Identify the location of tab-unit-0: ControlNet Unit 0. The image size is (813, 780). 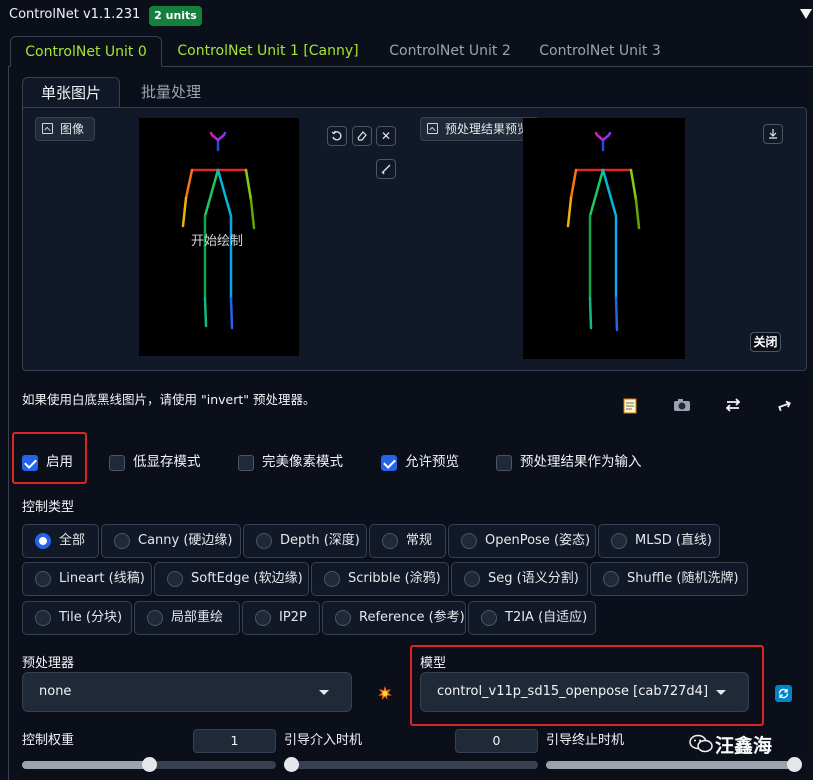
(86, 51).